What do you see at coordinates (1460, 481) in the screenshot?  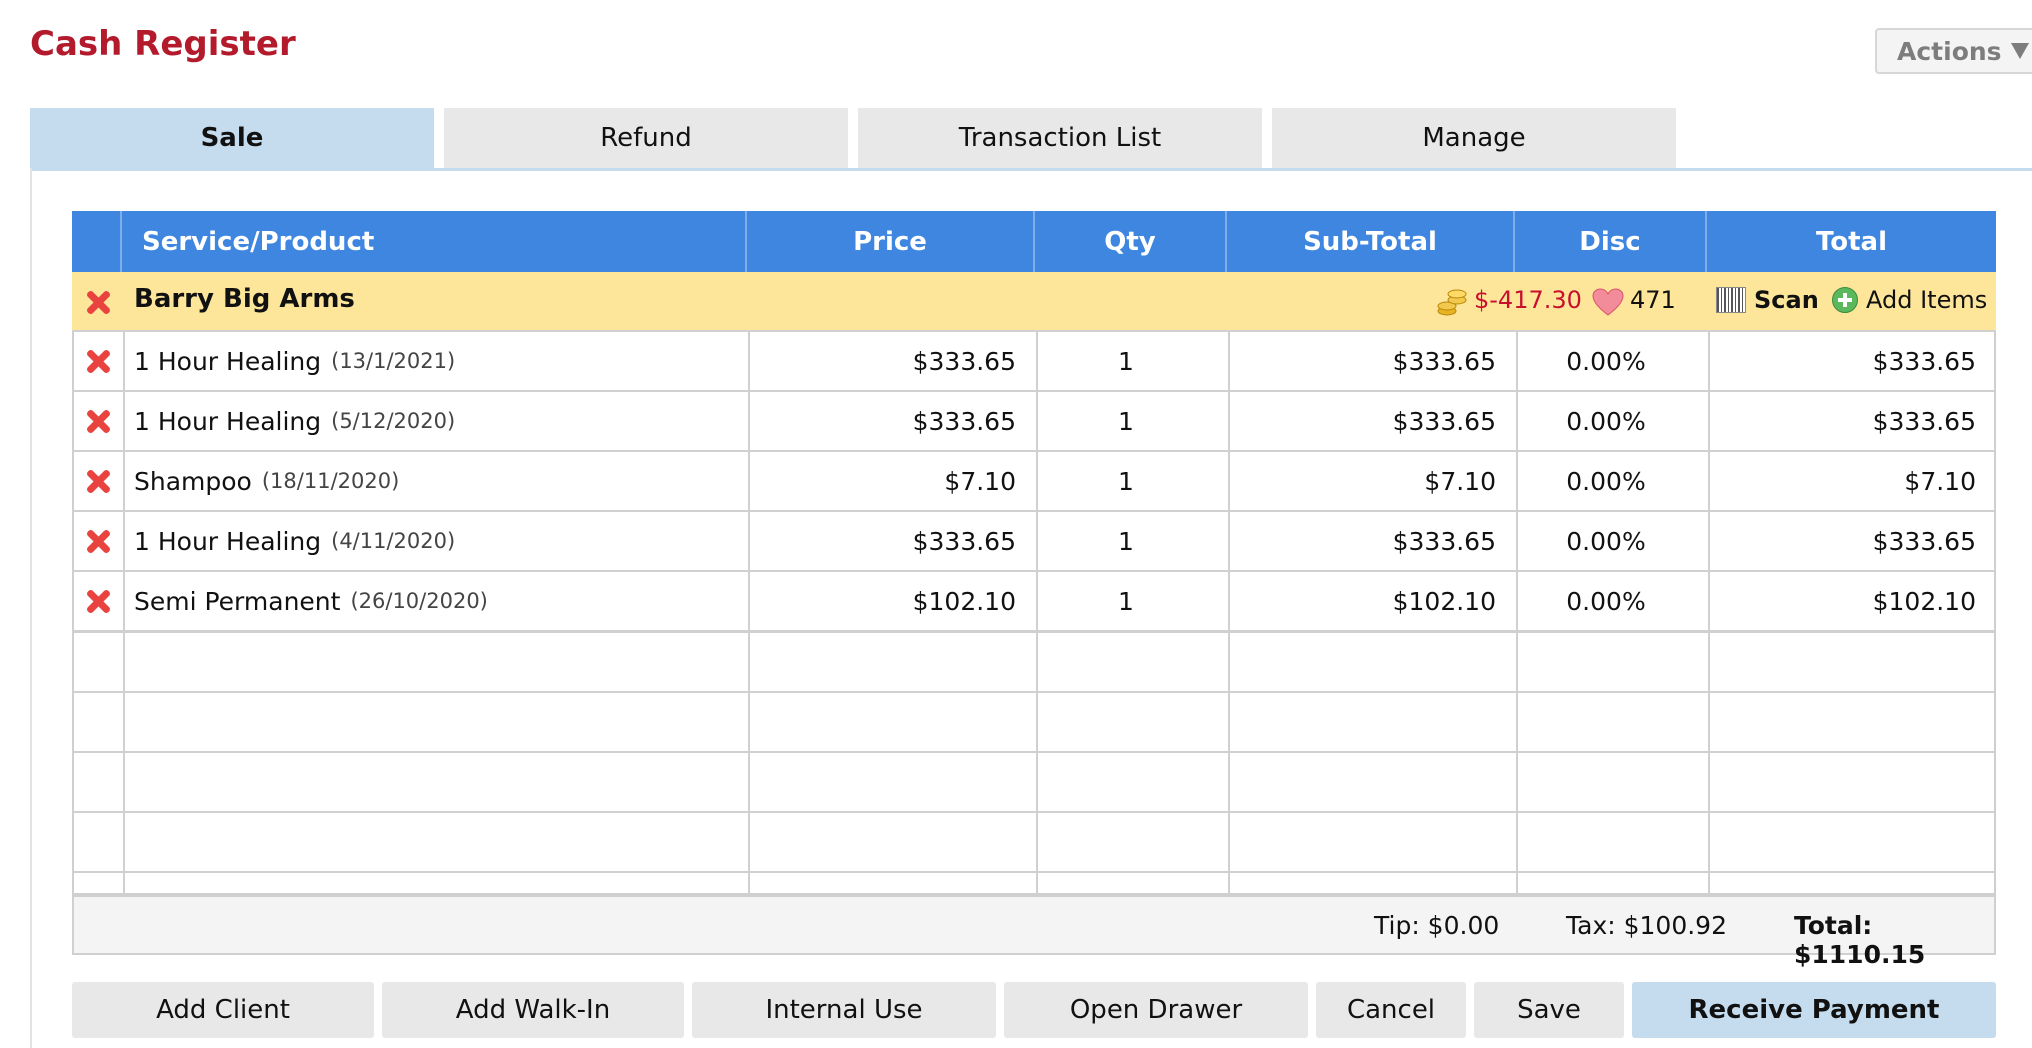 I see `item-subtotal: $7.10` at bounding box center [1460, 481].